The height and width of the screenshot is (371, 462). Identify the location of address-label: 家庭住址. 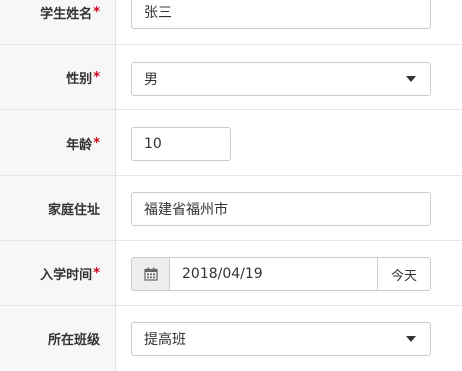
(73, 210).